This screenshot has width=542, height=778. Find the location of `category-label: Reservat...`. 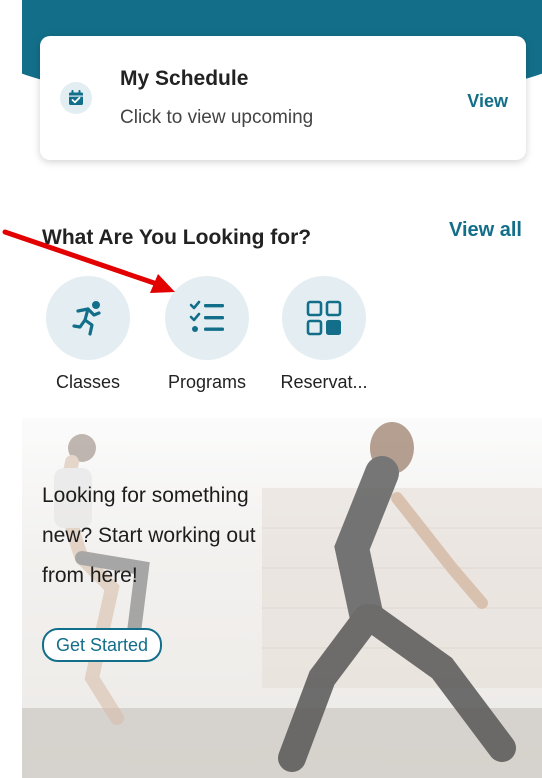

category-label: Reservat... is located at coordinates (324, 382).